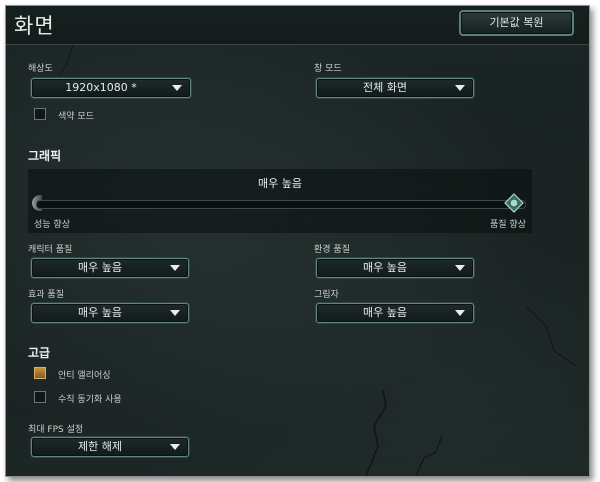  I want to click on environment-quality-dropdown: 매우 높음, so click(395, 268).